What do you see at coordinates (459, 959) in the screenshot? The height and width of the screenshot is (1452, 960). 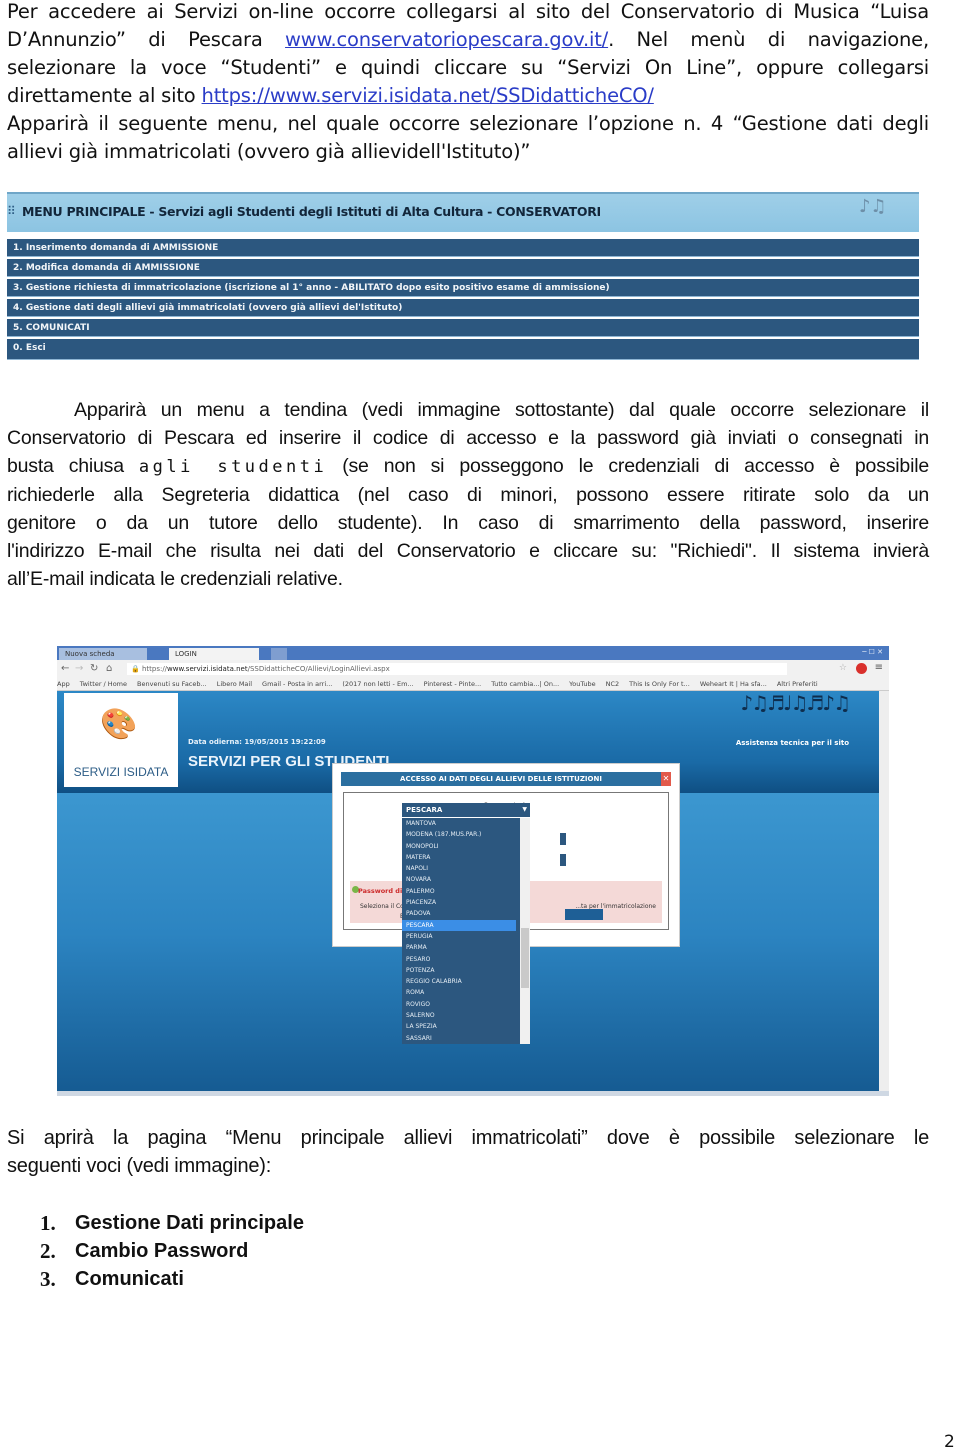 I see `dropdown-option: PESARO` at bounding box center [459, 959].